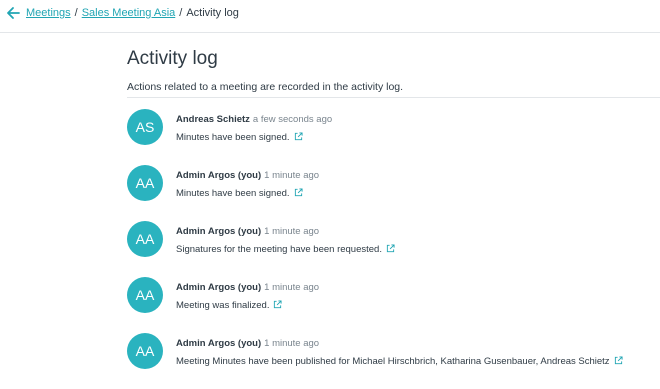 This screenshot has width=660, height=389. What do you see at coordinates (292, 119) in the screenshot?
I see `entry-time: a few seconds ago` at bounding box center [292, 119].